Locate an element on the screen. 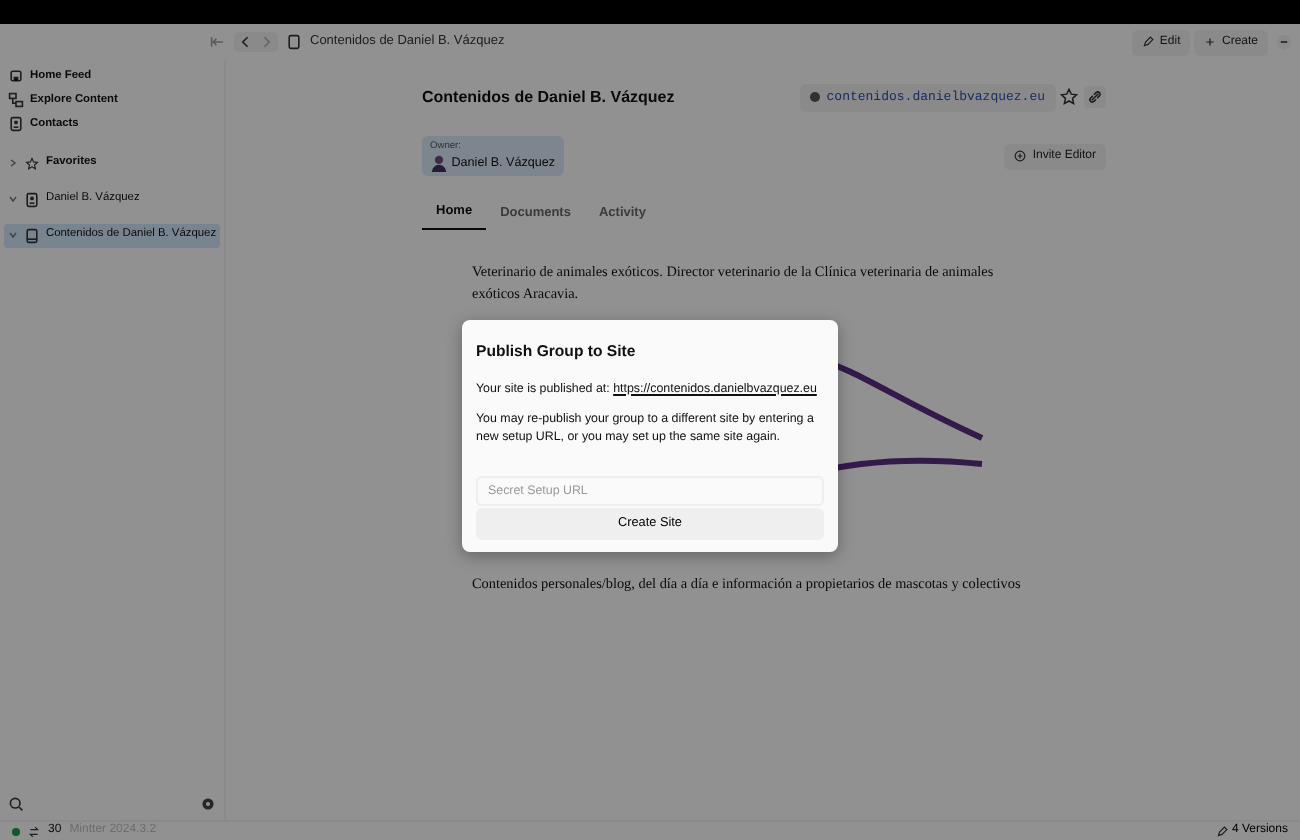 The width and height of the screenshot is (1300, 840). settings-icon is located at coordinates (208, 804).